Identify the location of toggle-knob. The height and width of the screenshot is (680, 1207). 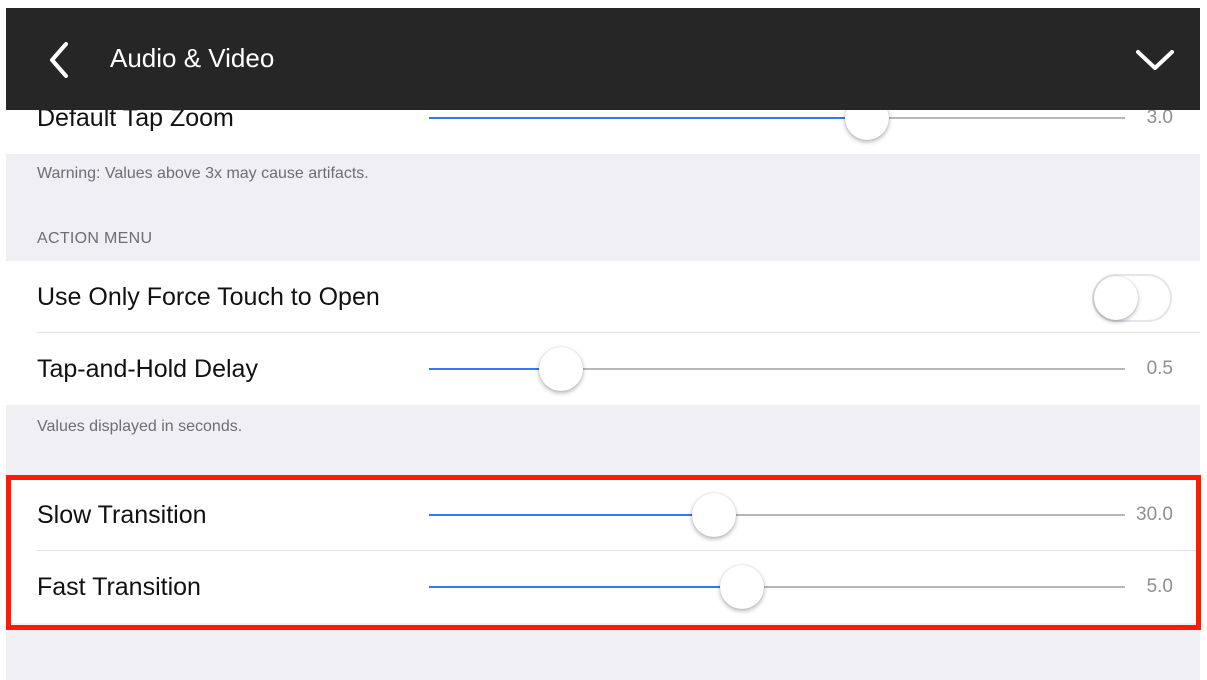
(1116, 298).